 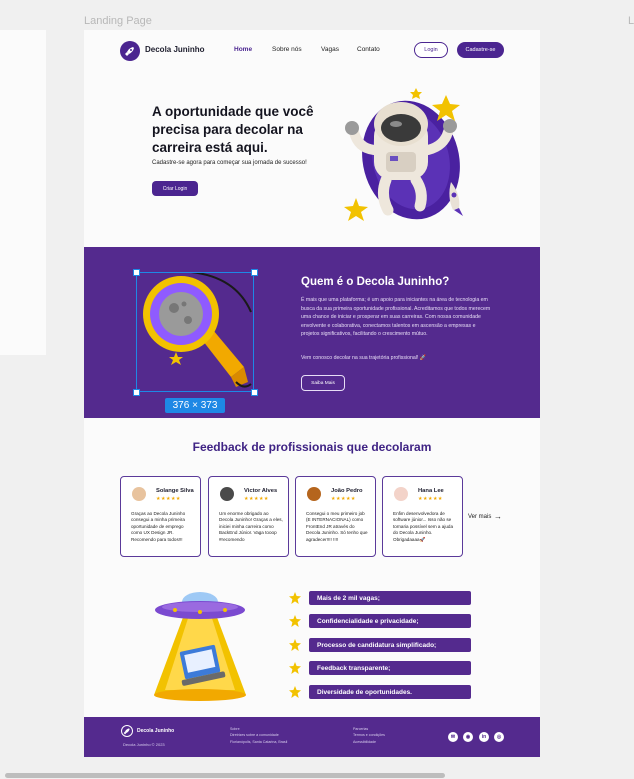 What do you see at coordinates (195, 332) in the screenshot?
I see `selection-box` at bounding box center [195, 332].